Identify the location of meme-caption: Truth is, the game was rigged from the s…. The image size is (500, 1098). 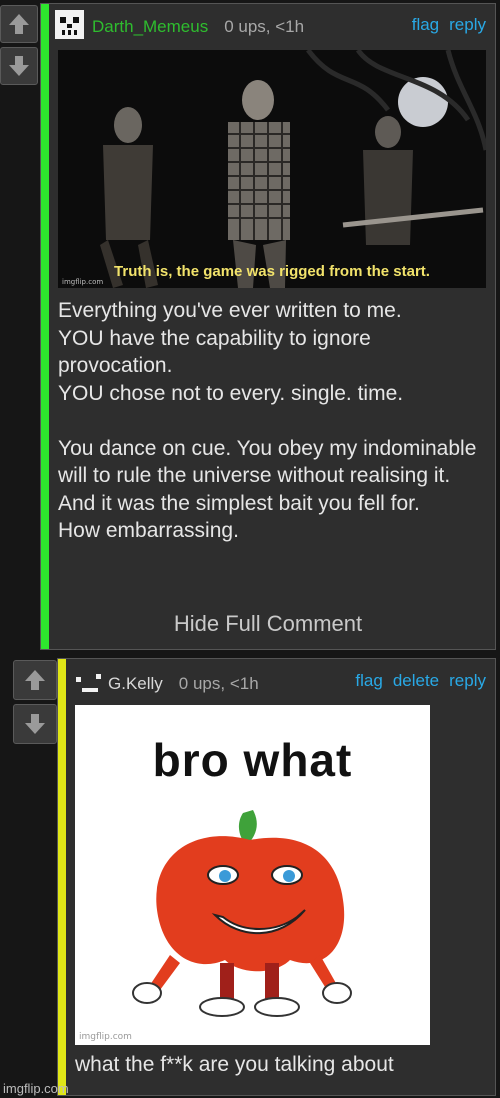
(272, 271).